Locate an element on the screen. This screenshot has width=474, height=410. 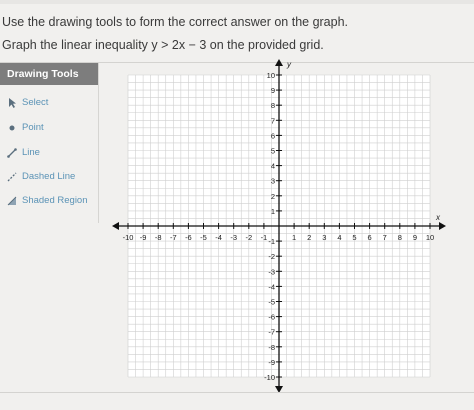
y-tick-label: 5 is located at coordinates (273, 151).